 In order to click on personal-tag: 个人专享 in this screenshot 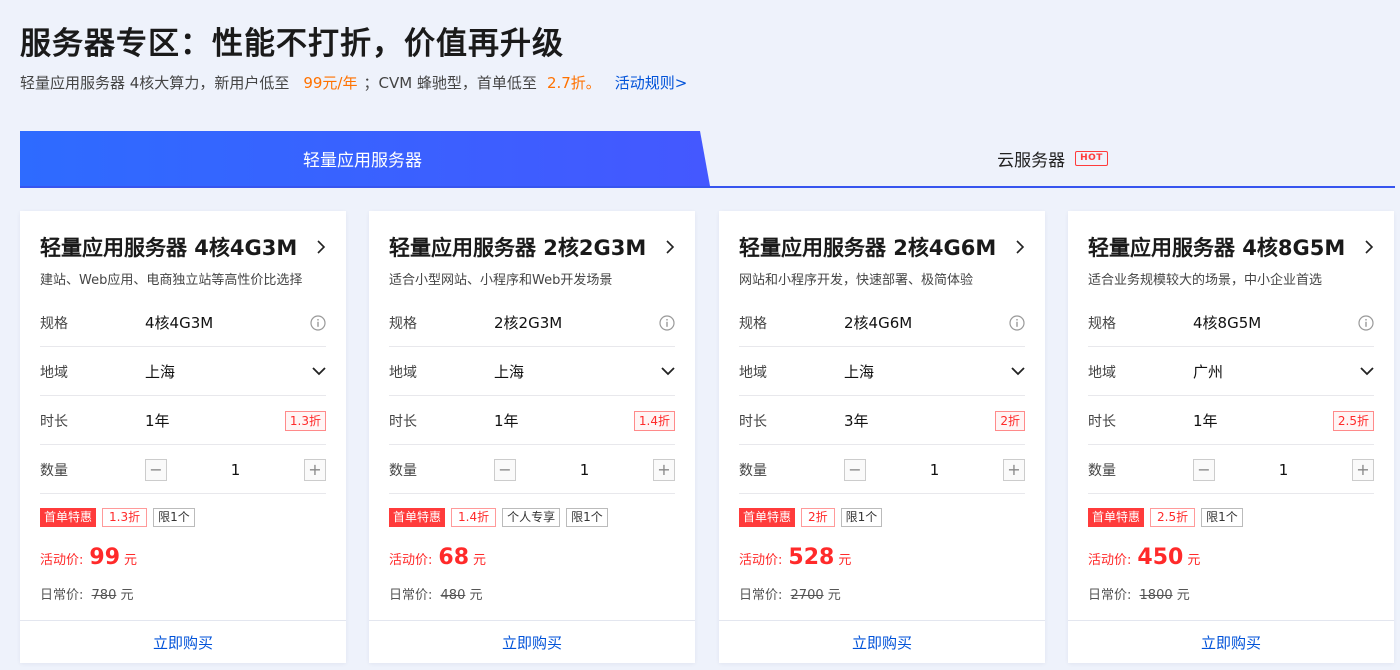, I will do `click(531, 517)`.